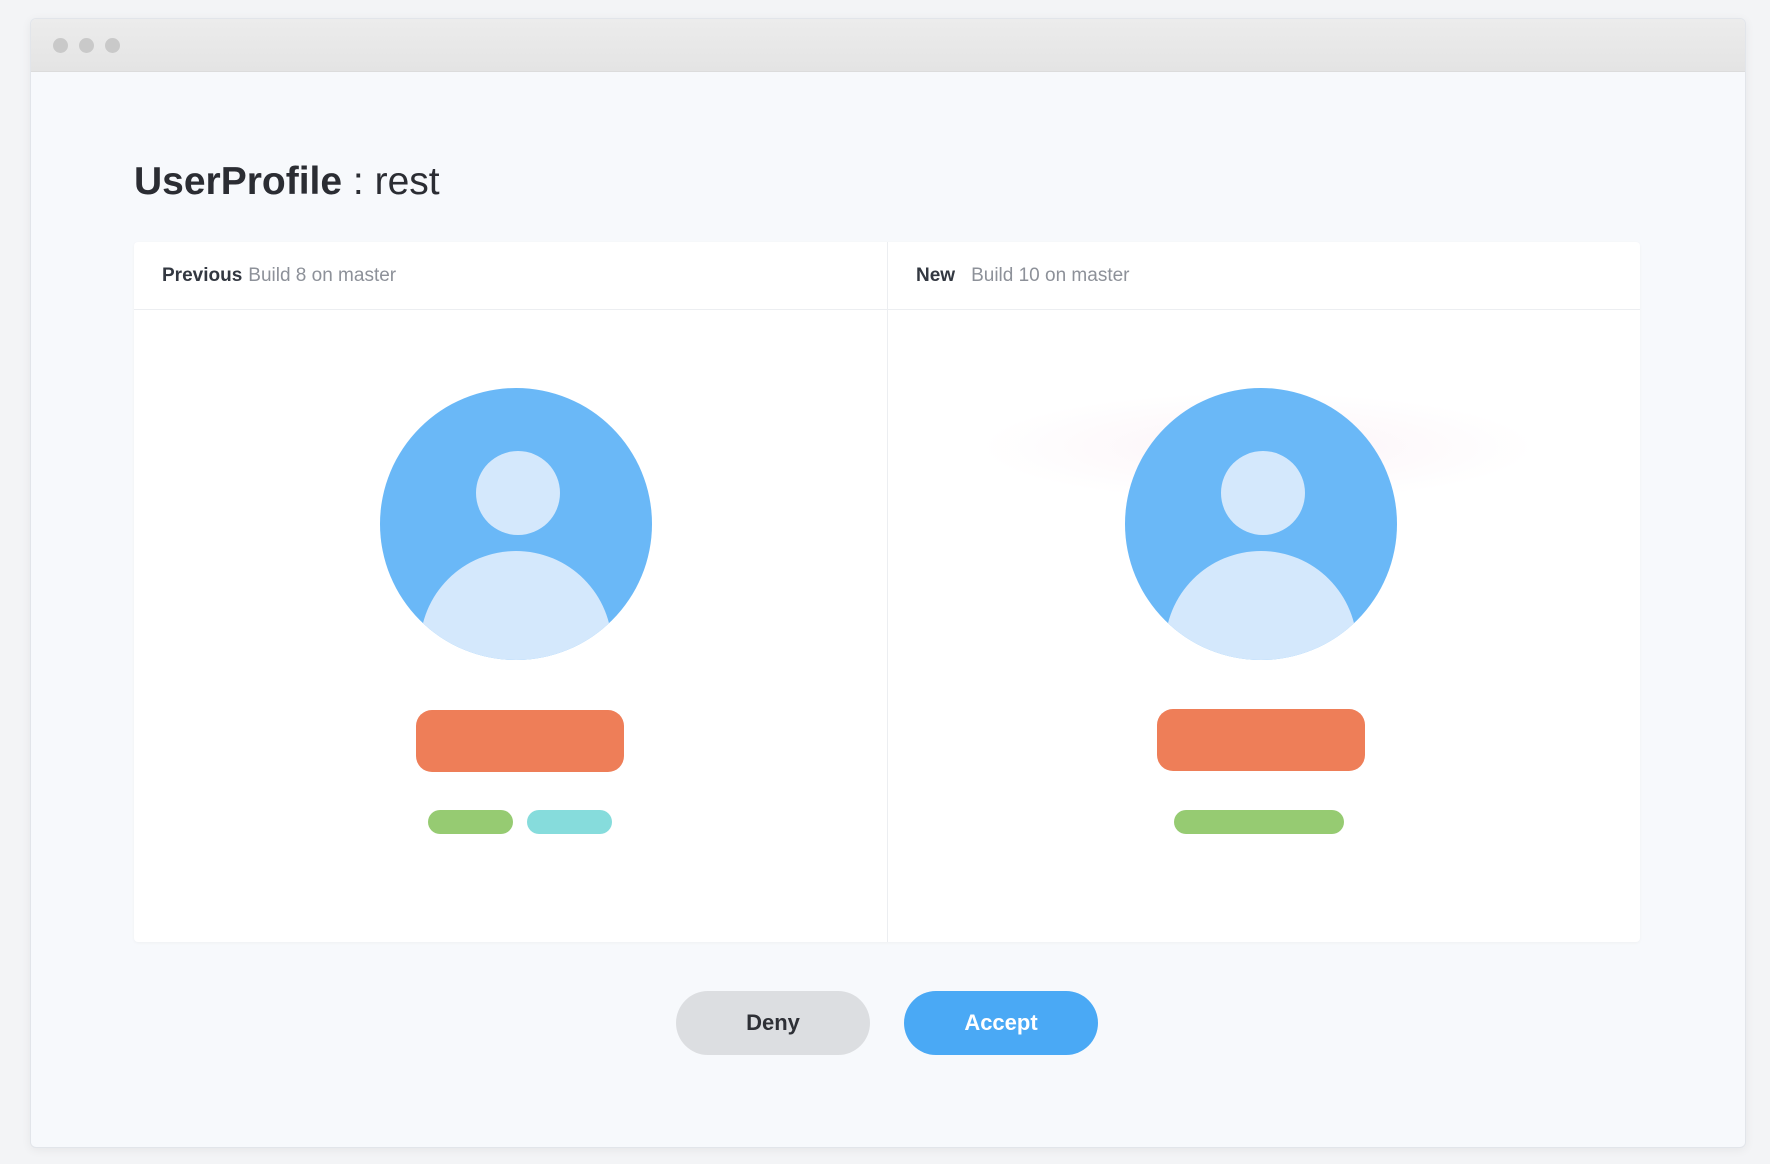  I want to click on window-close-control, so click(60, 45).